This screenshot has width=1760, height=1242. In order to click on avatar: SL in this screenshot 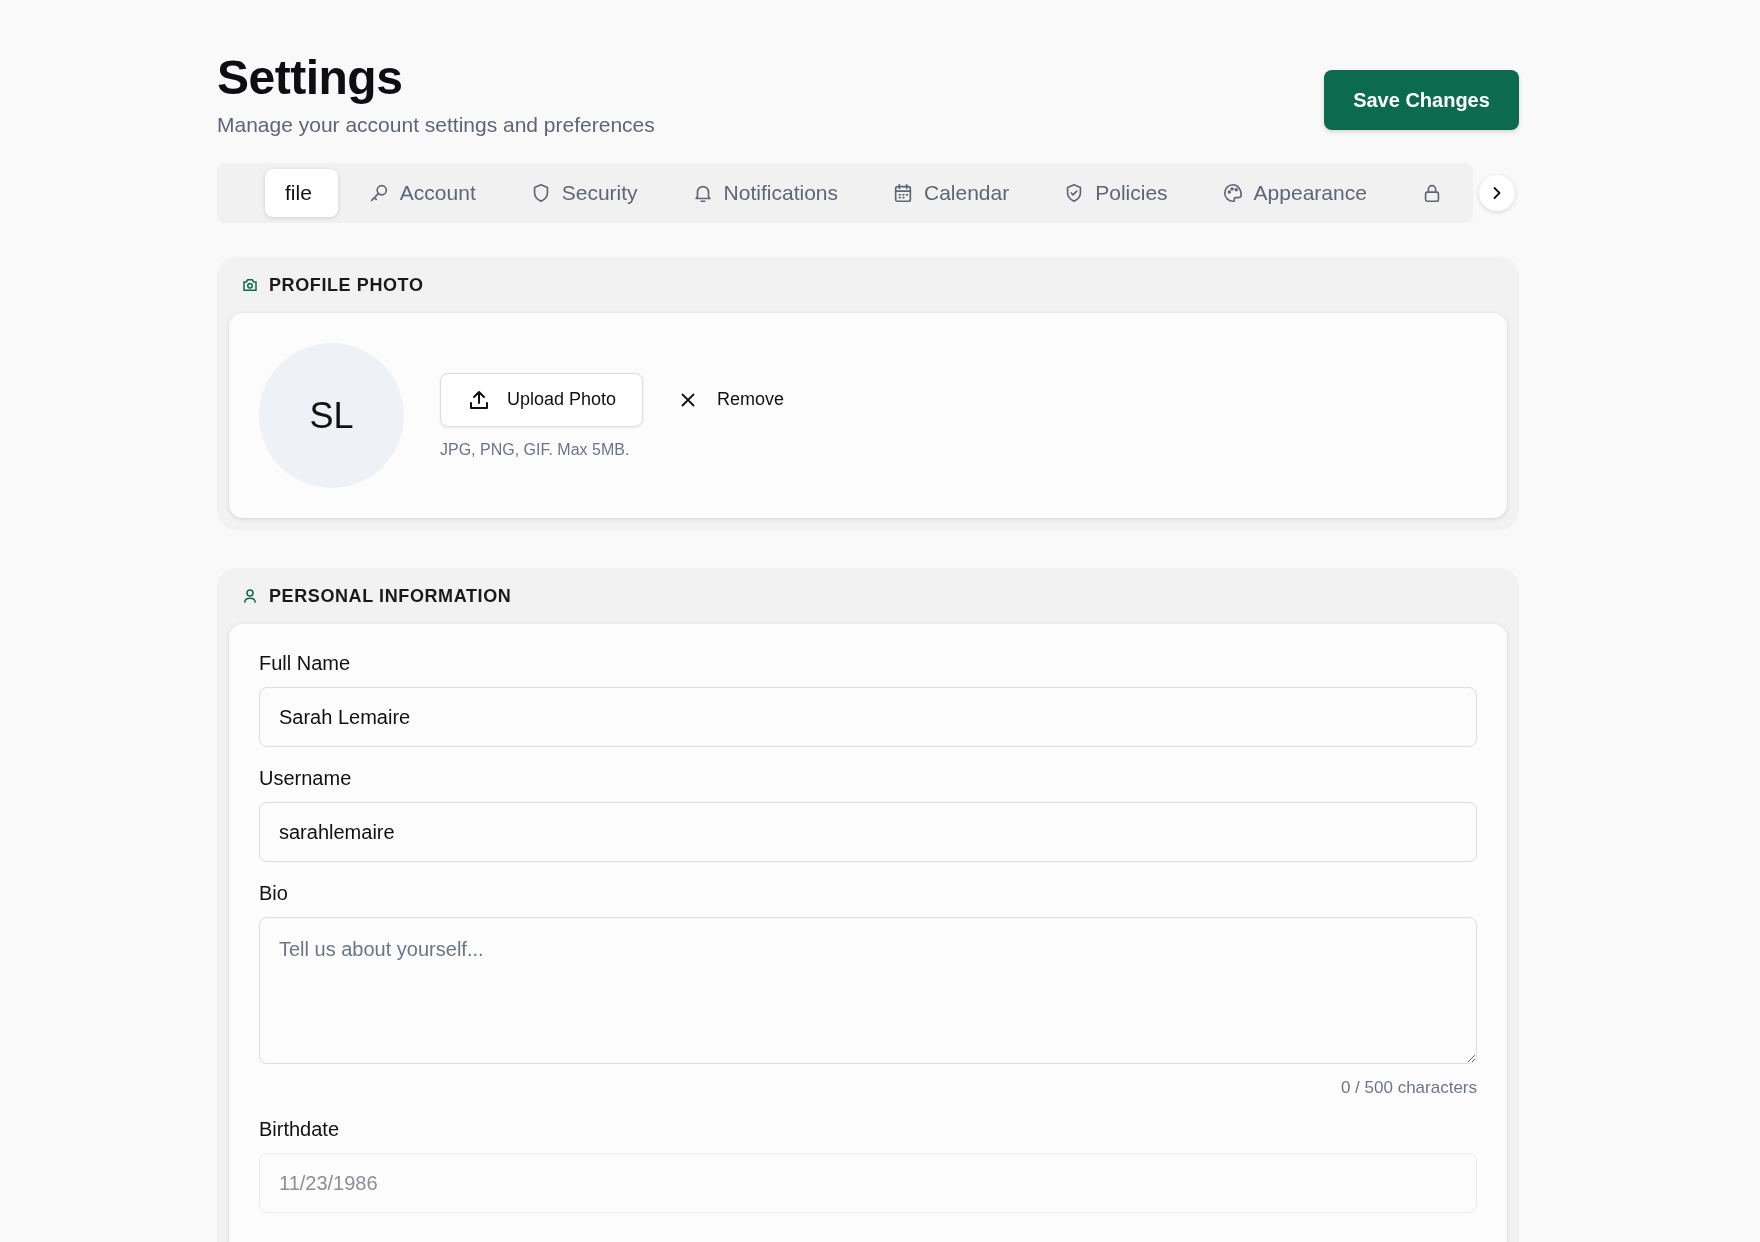, I will do `click(331, 415)`.